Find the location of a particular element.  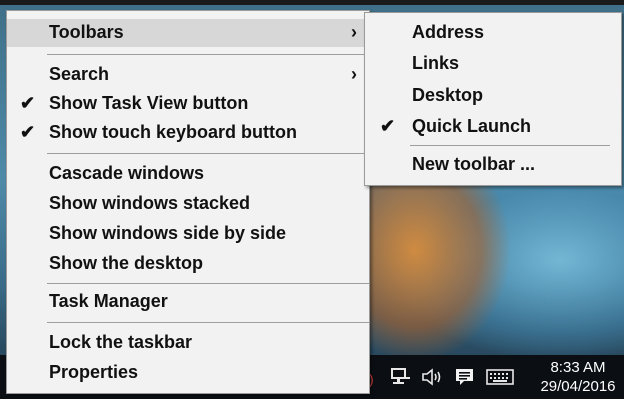

touch-keyboard-icon is located at coordinates (500, 377).